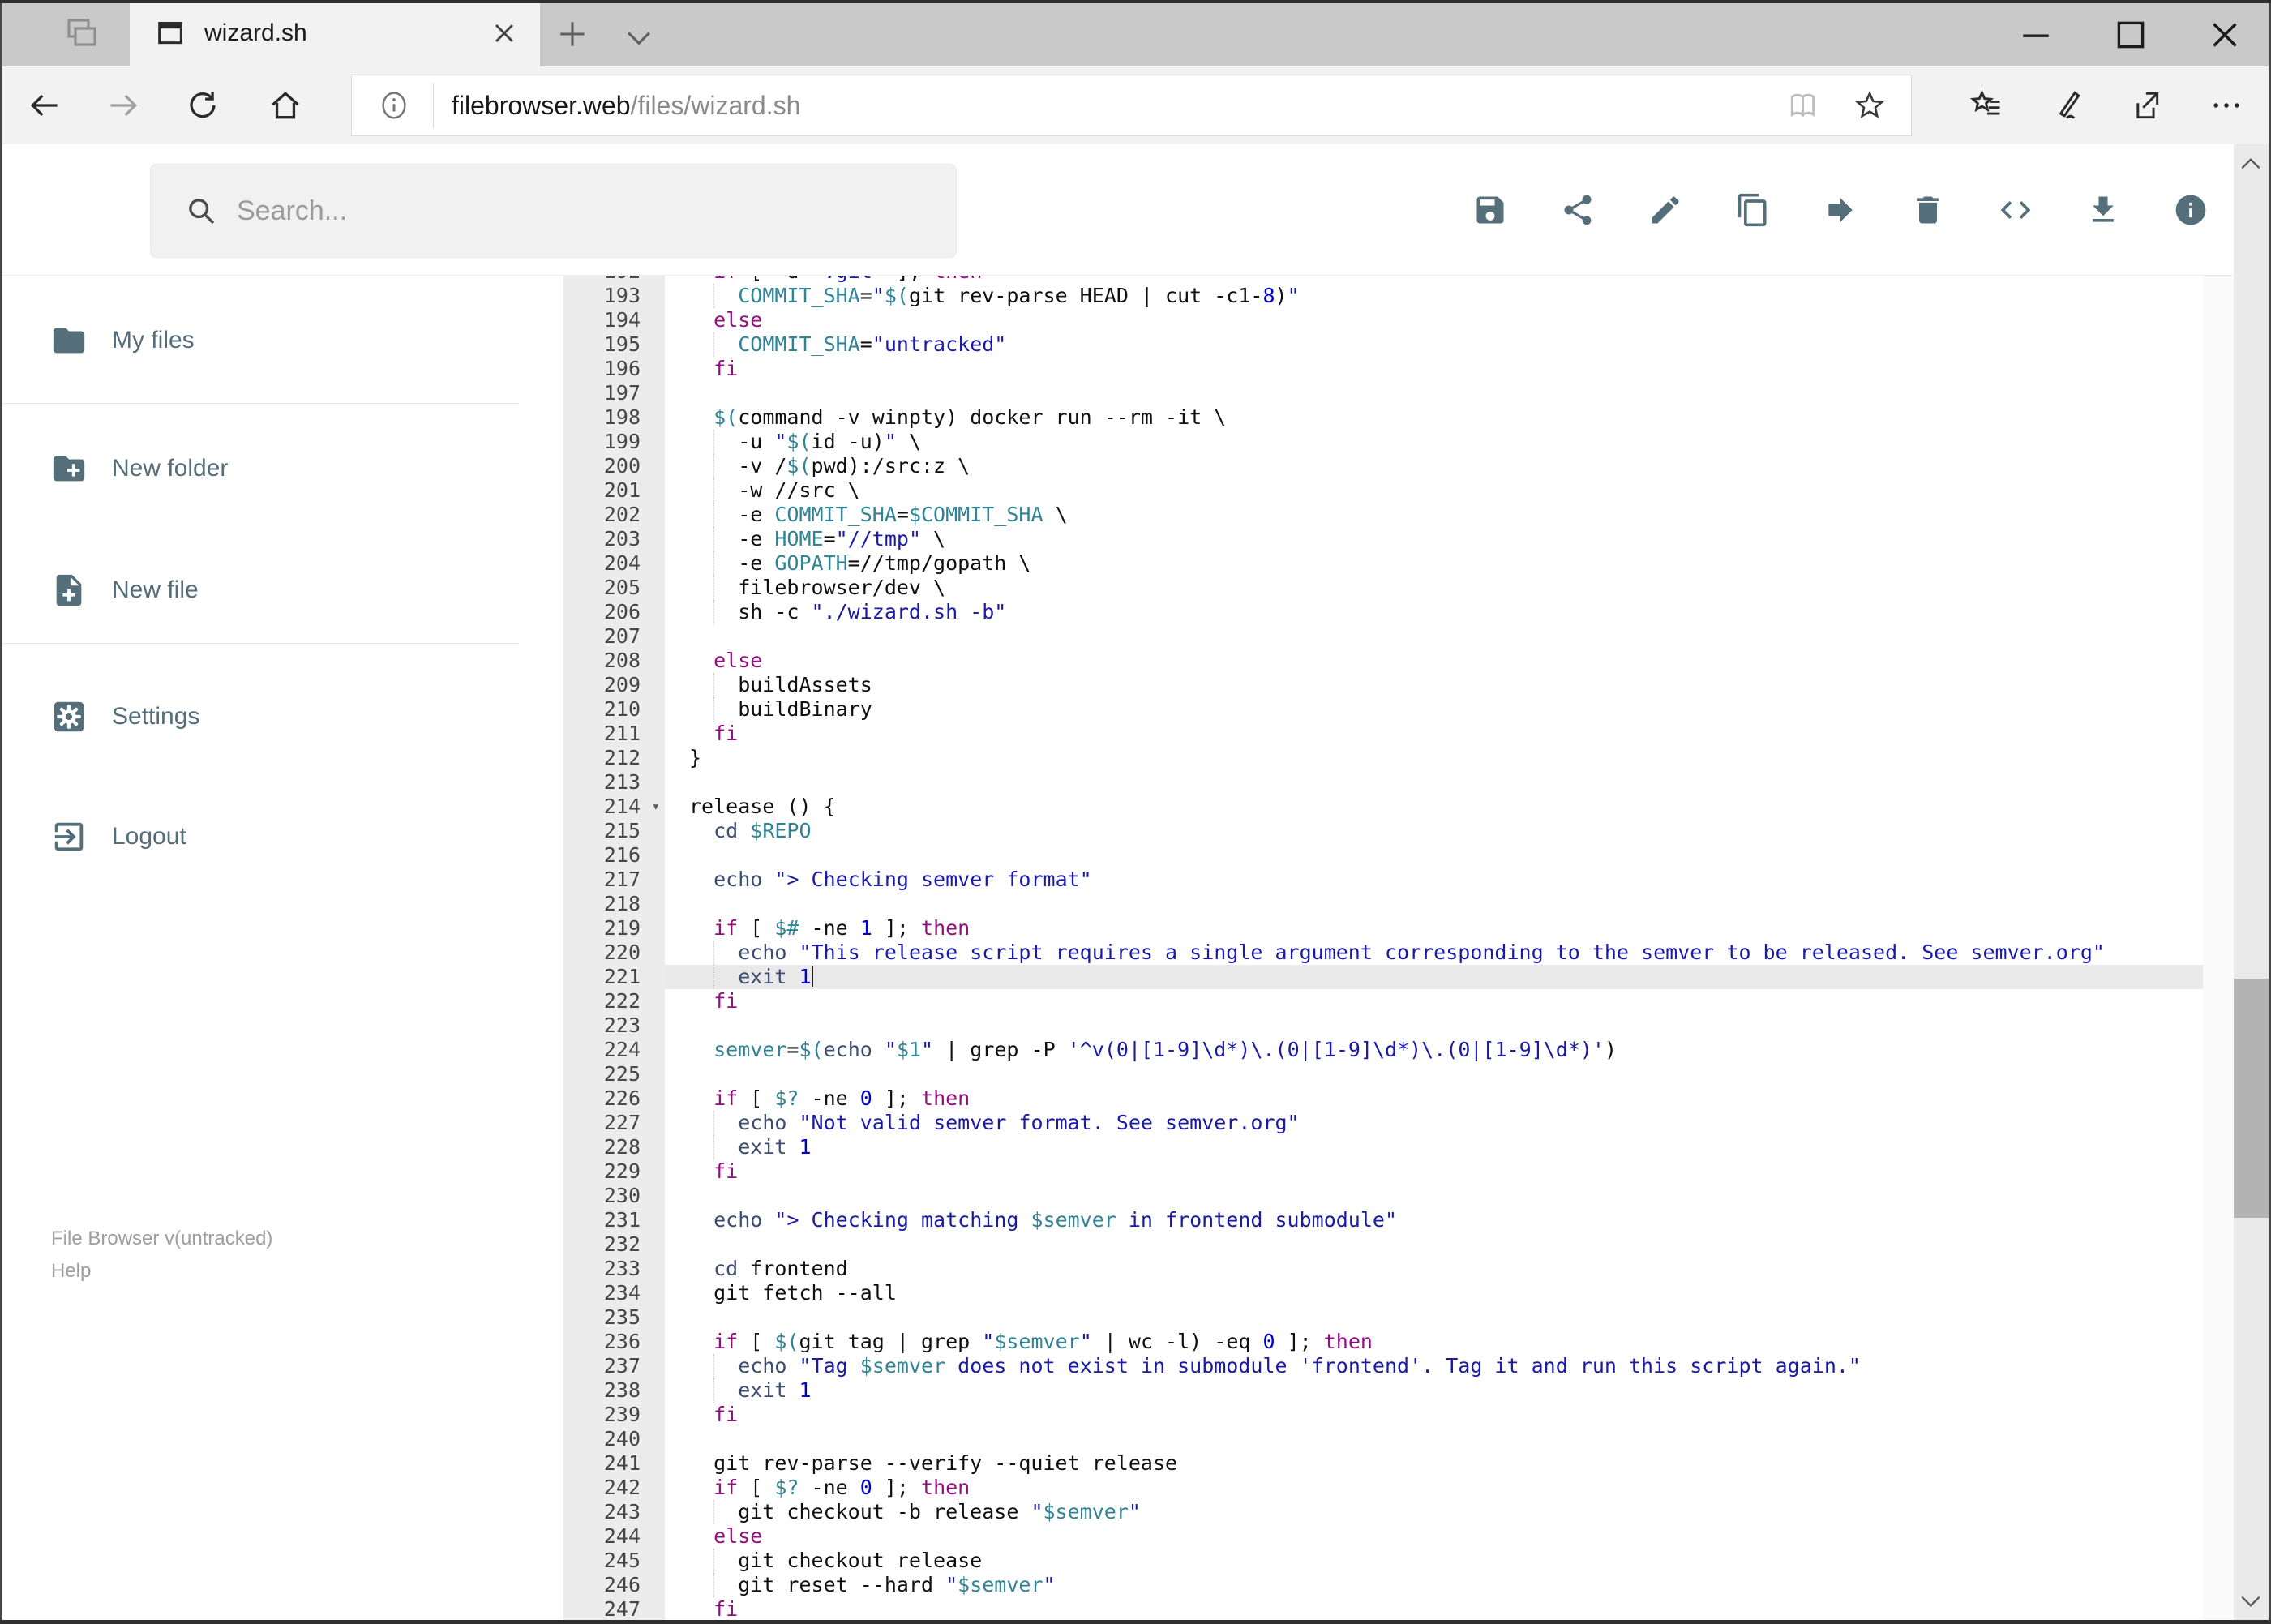  I want to click on code-line: 200 -v /$(pwd):/src:z \, so click(1383, 466).